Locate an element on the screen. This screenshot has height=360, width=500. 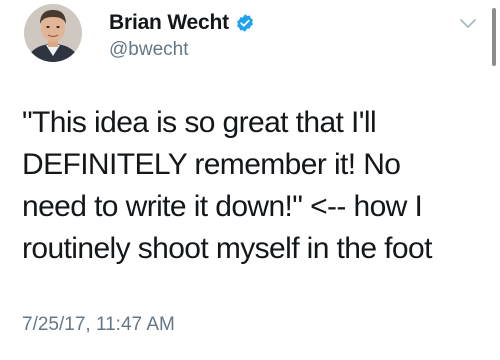
author-name-row: Brian Wecht is located at coordinates (182, 23).